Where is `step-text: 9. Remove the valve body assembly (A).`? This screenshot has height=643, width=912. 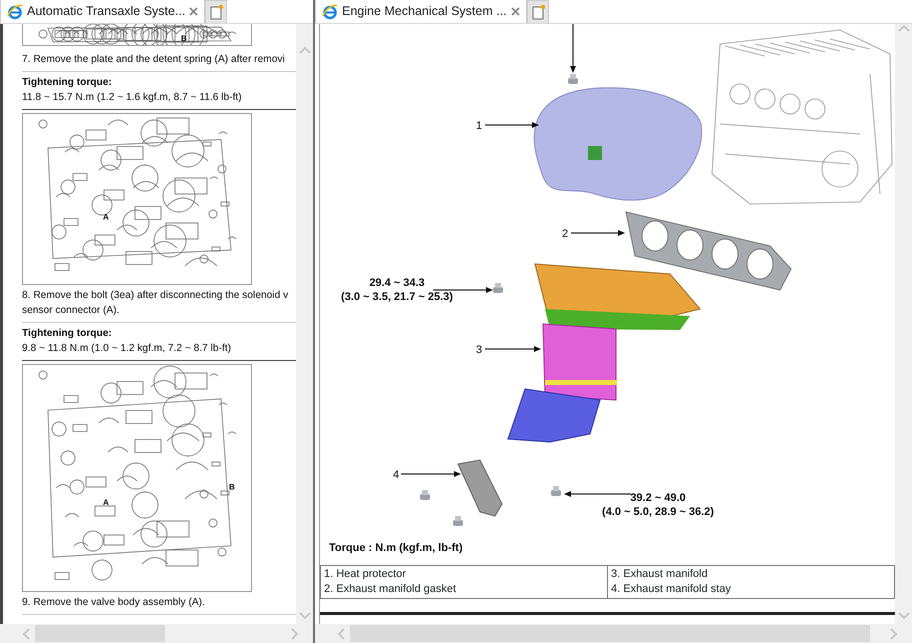
step-text: 9. Remove the valve body assembly (A). is located at coordinates (114, 603).